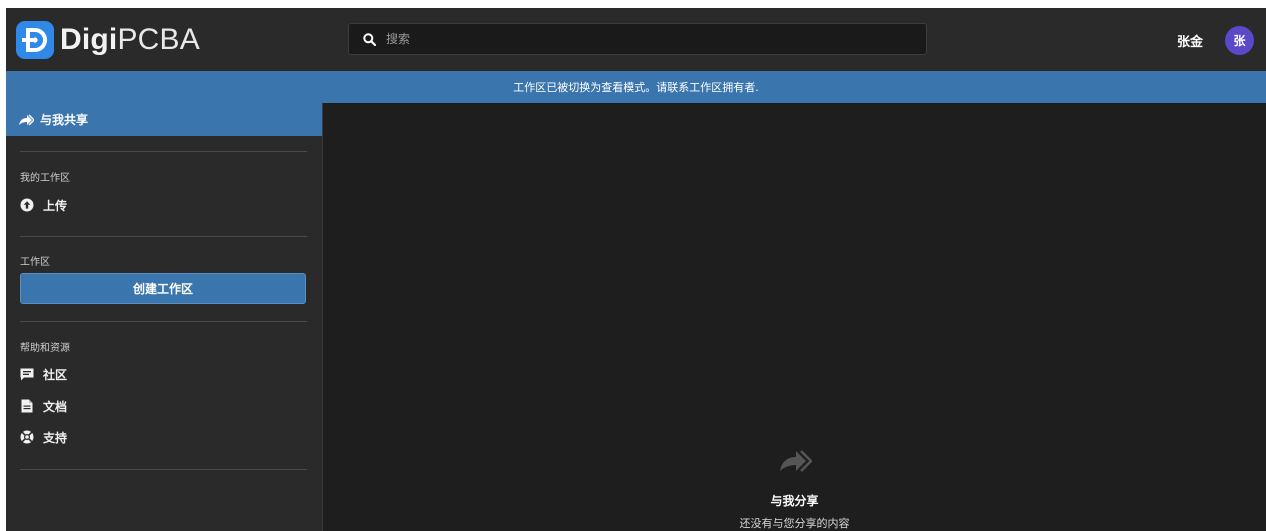  What do you see at coordinates (794, 523) in the screenshot?
I see `empty-state-subtitle: 还没有与您分享的内容` at bounding box center [794, 523].